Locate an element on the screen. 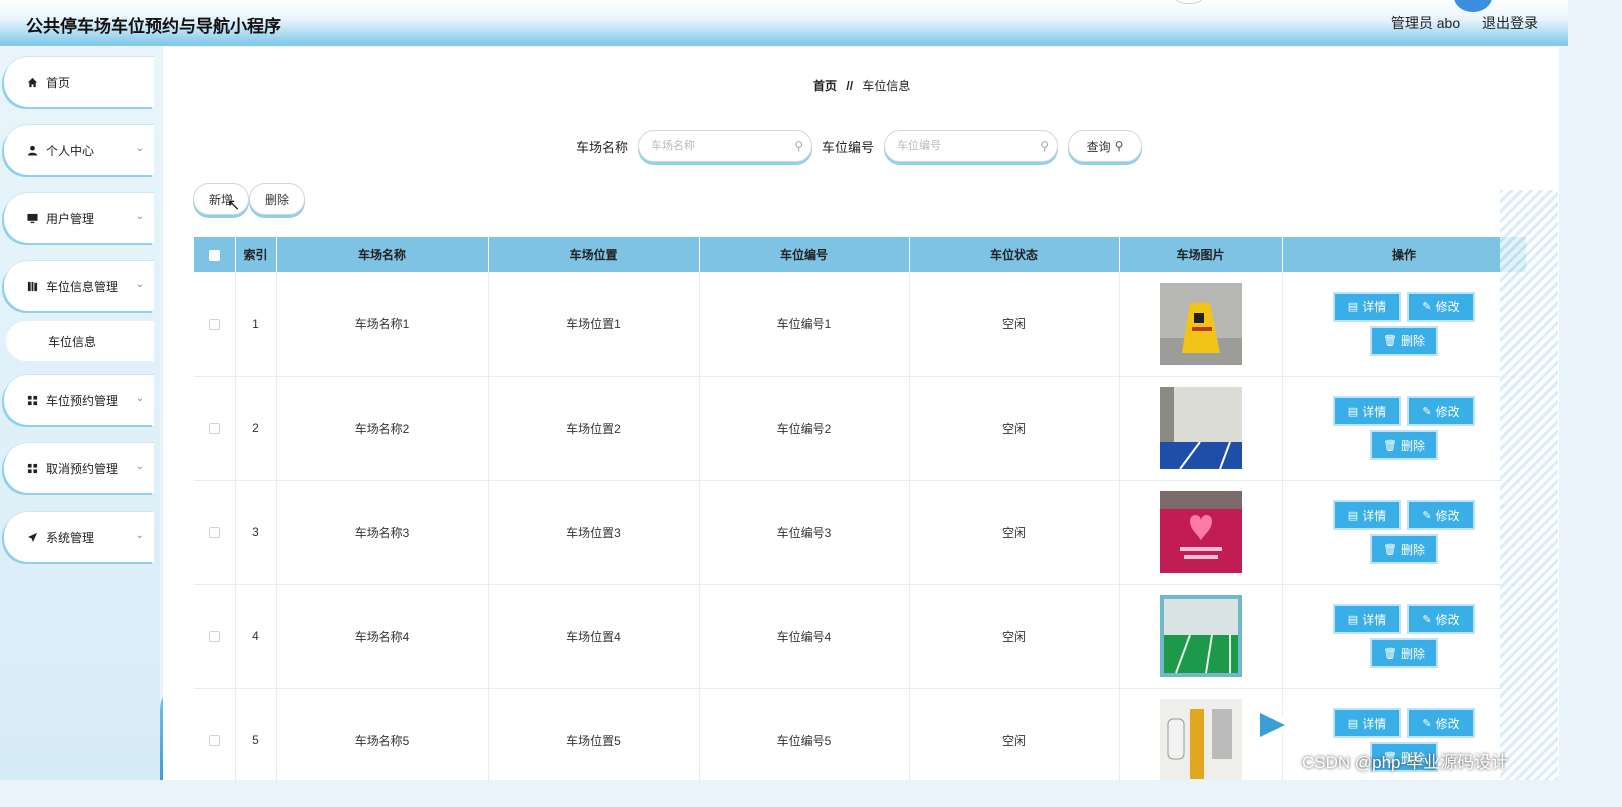 The width and height of the screenshot is (1622, 807). select-all-checkbox is located at coordinates (214, 255).